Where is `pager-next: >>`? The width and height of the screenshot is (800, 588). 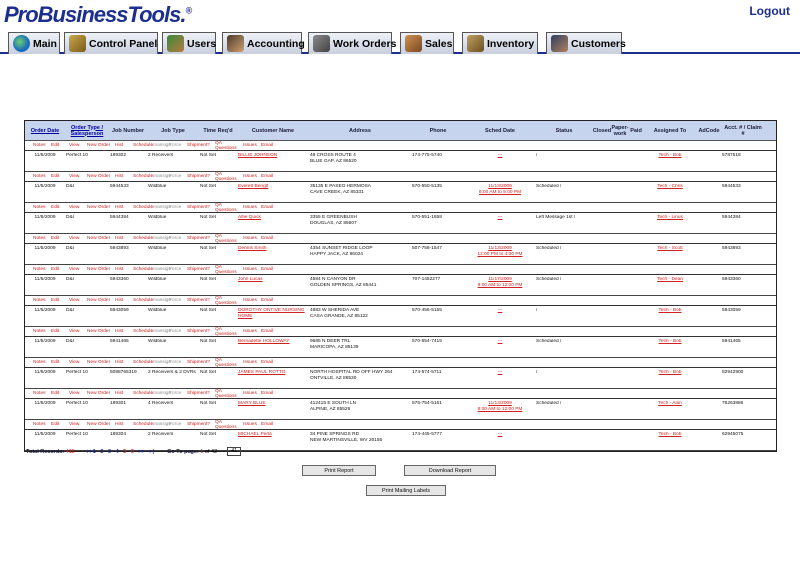
pager-next: >> is located at coordinates (141, 452).